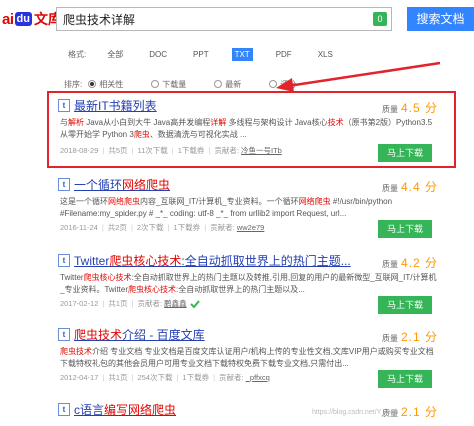 This screenshot has width=474, height=426. I want to click on result-meta: 2012-04-17 | 共1页 | 254次下载 | 1下载券 | 贡献者: _pffxcq, so click(165, 377).